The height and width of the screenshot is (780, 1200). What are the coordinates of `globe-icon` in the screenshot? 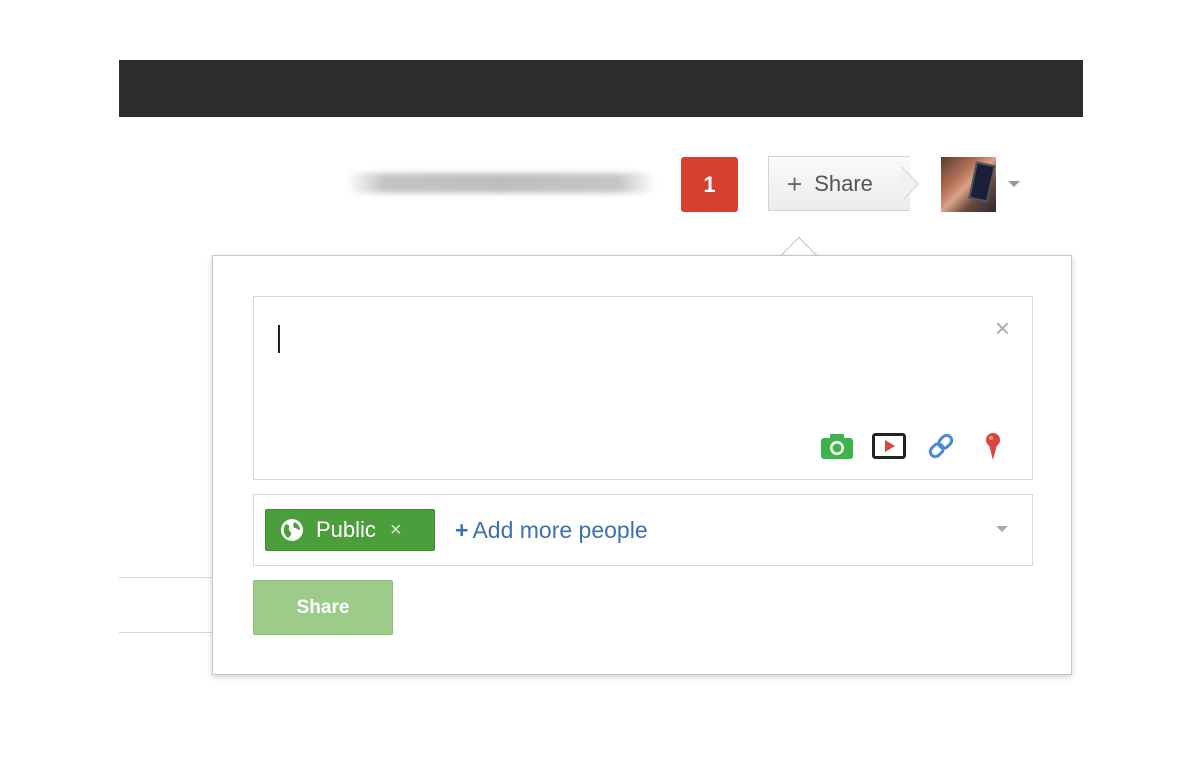 It's located at (292, 530).